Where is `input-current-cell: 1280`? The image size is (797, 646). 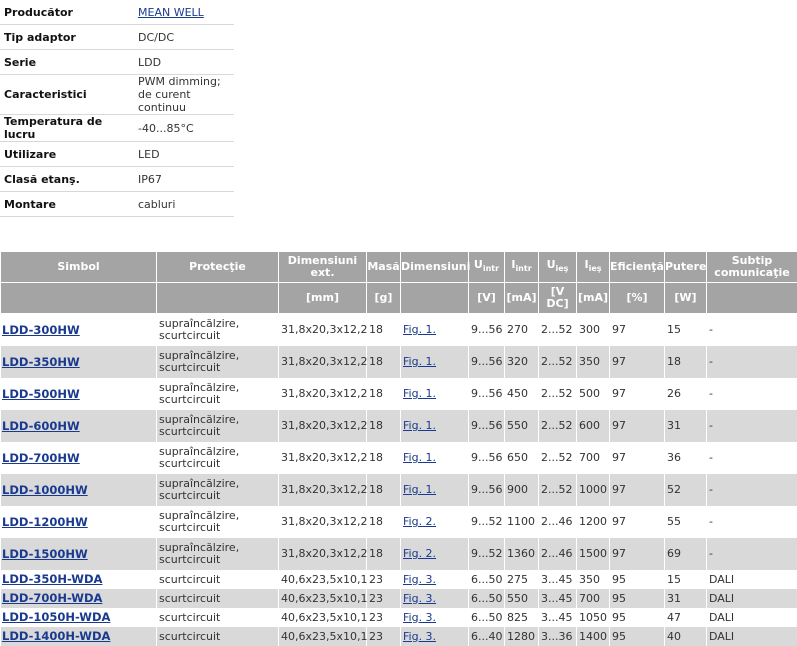 input-current-cell: 1280 is located at coordinates (522, 636).